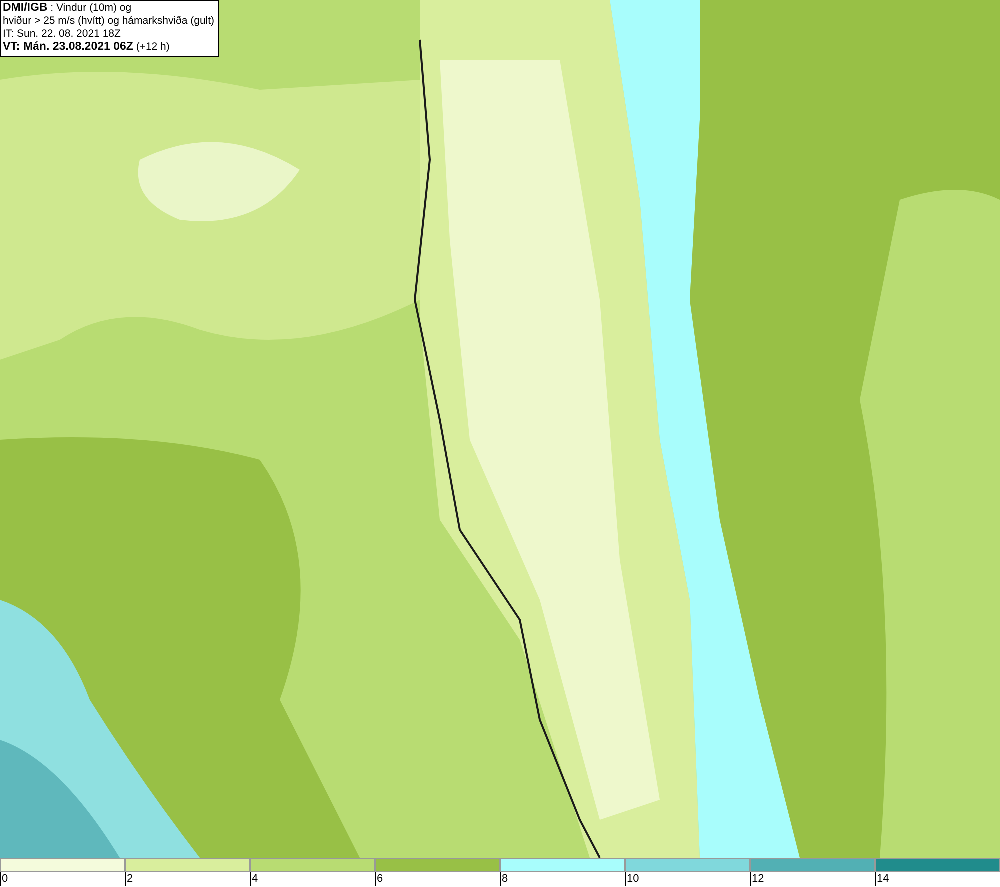 The width and height of the screenshot is (1000, 887). I want to click on legend-label: 14, so click(882, 879).